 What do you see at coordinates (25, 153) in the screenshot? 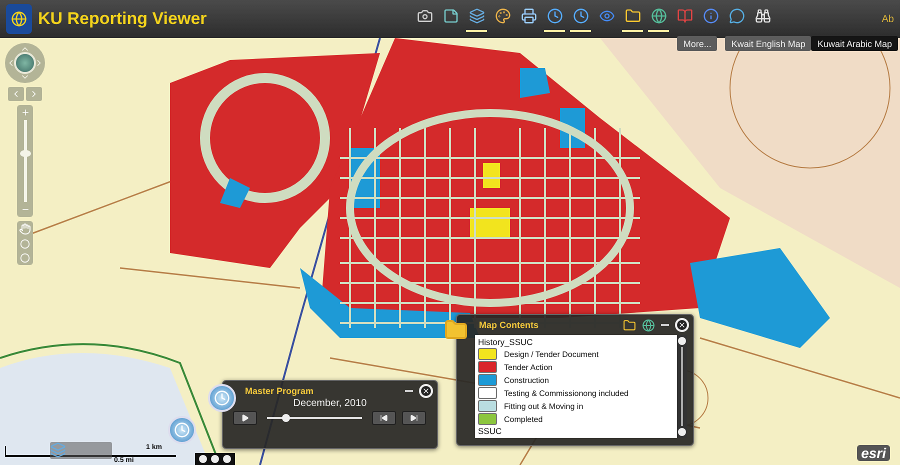
I see `zoom-thumb` at bounding box center [25, 153].